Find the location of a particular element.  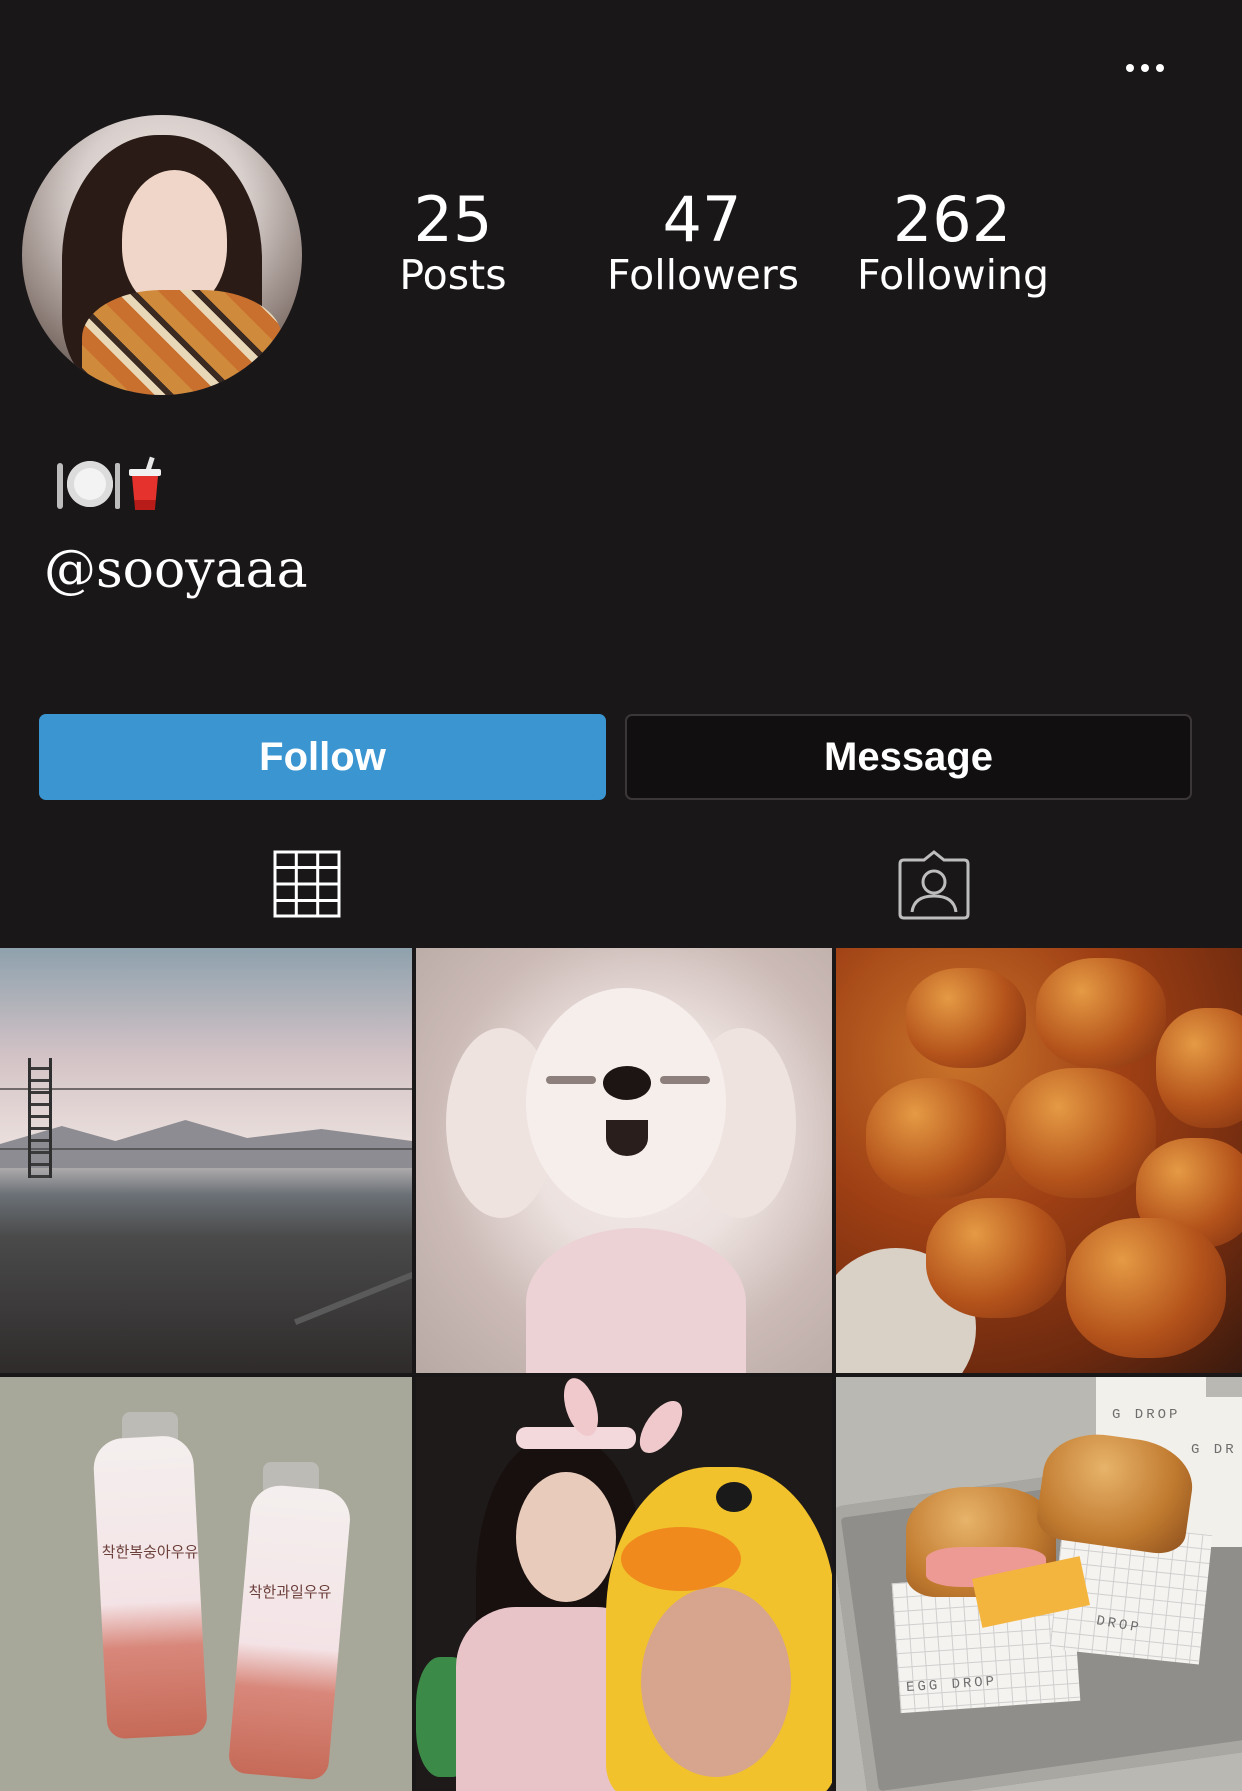

following-count: 262 Following is located at coordinates (953, 241).